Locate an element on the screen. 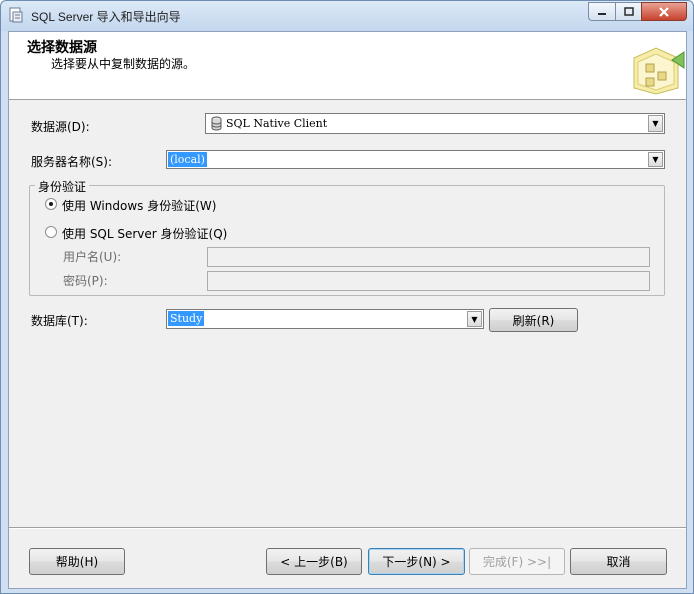  auth-group-label: 身份验证 is located at coordinates (62, 186).